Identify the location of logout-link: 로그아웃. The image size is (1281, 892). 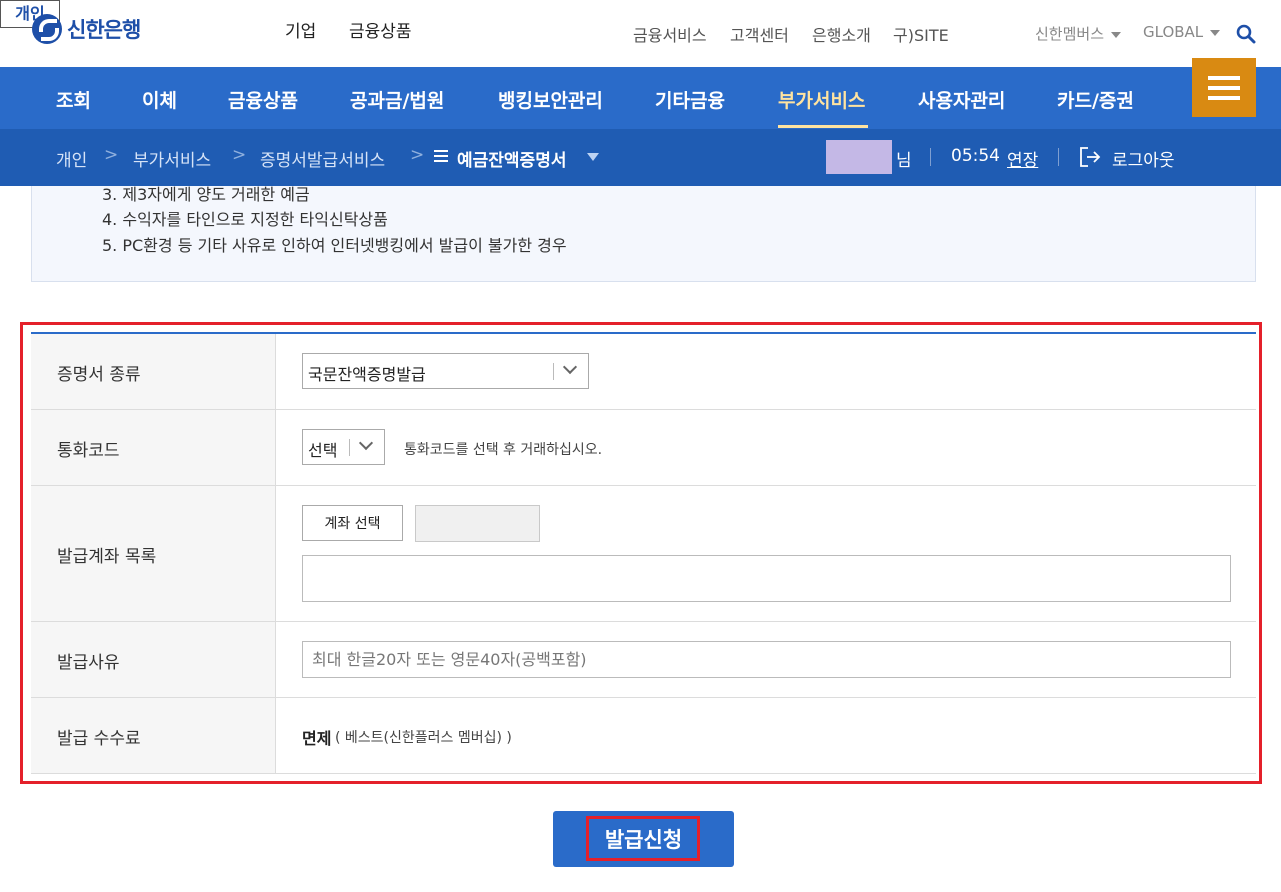
(1143, 158).